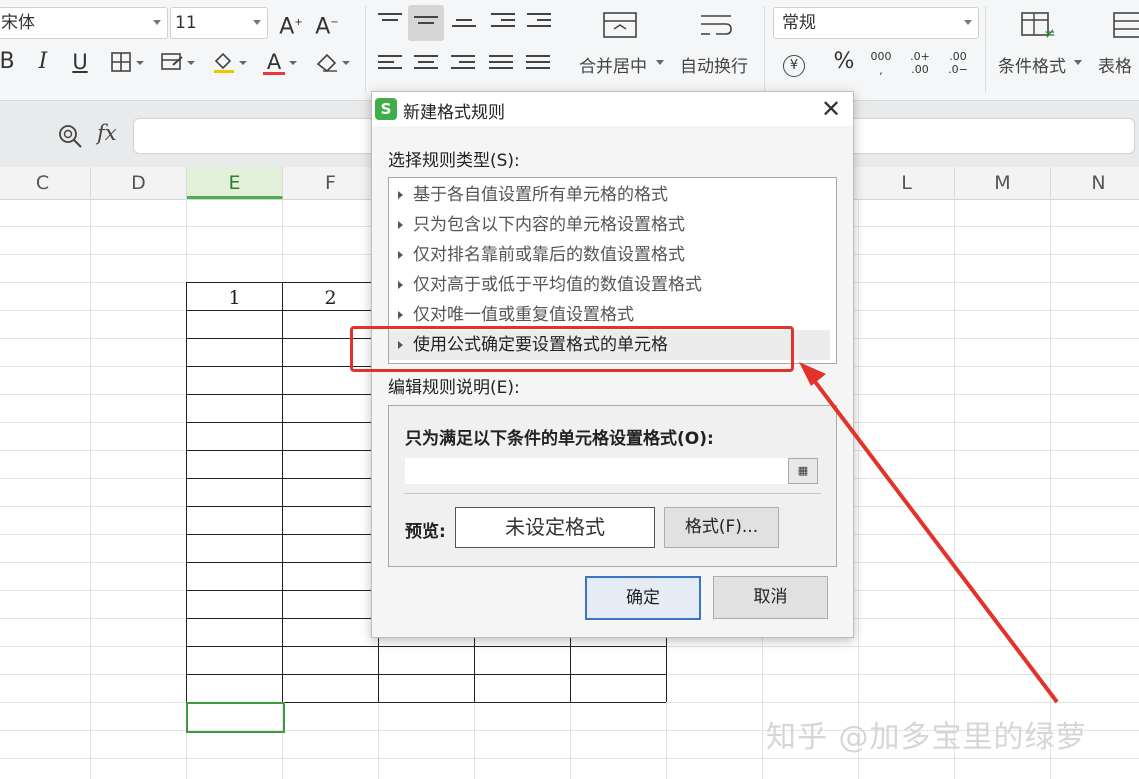 This screenshot has width=1139, height=779. What do you see at coordinates (926, 737) in the screenshot?
I see `watermark-text: 知乎 @加多宝里的绿萝` at bounding box center [926, 737].